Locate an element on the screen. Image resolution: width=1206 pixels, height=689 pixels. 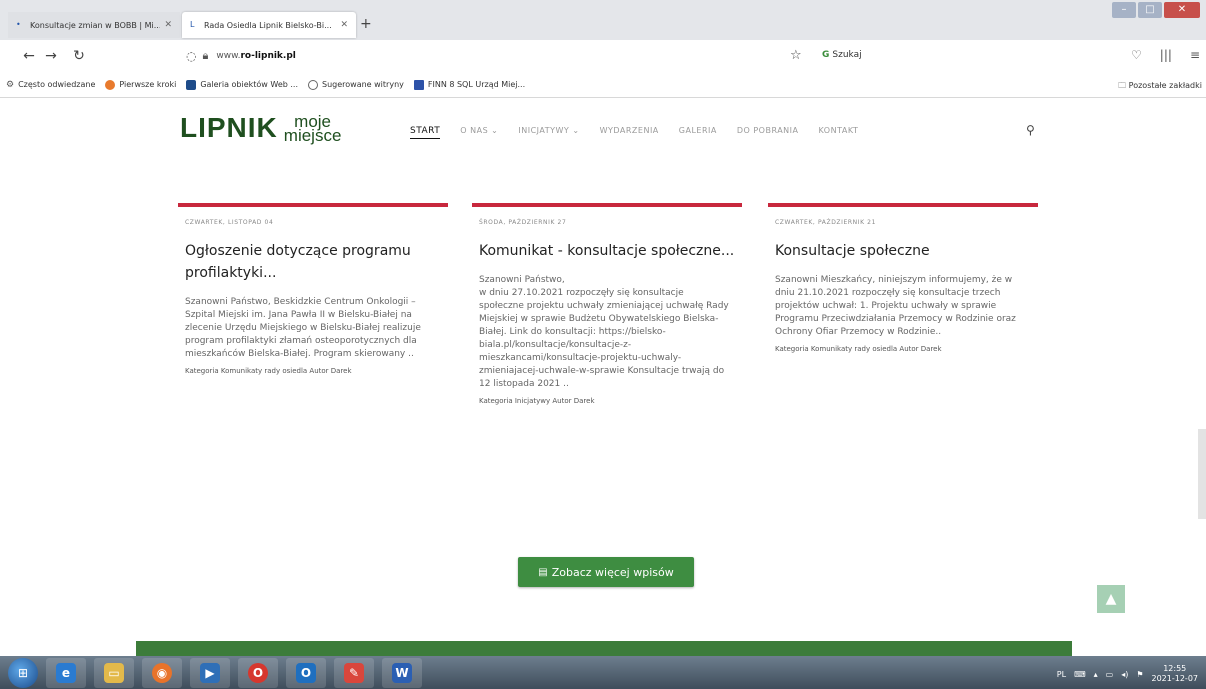
browser-search-box: G Szukaj is located at coordinates (842, 55).